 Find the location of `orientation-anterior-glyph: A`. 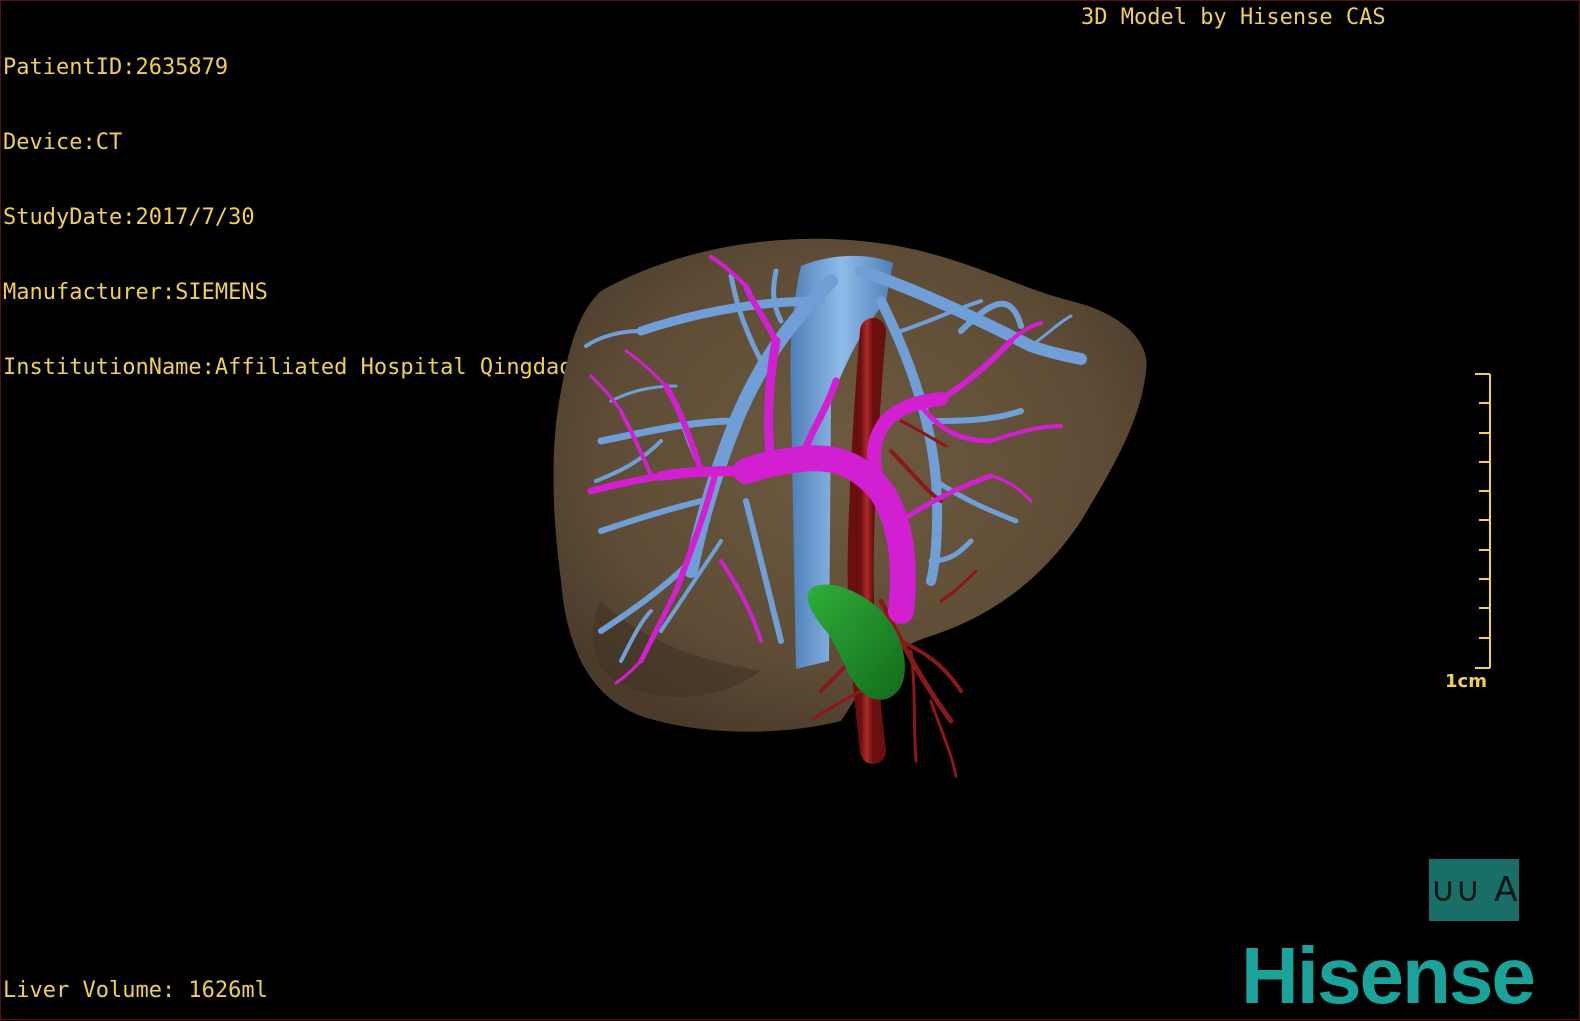

orientation-anterior-glyph: A is located at coordinates (1506, 890).